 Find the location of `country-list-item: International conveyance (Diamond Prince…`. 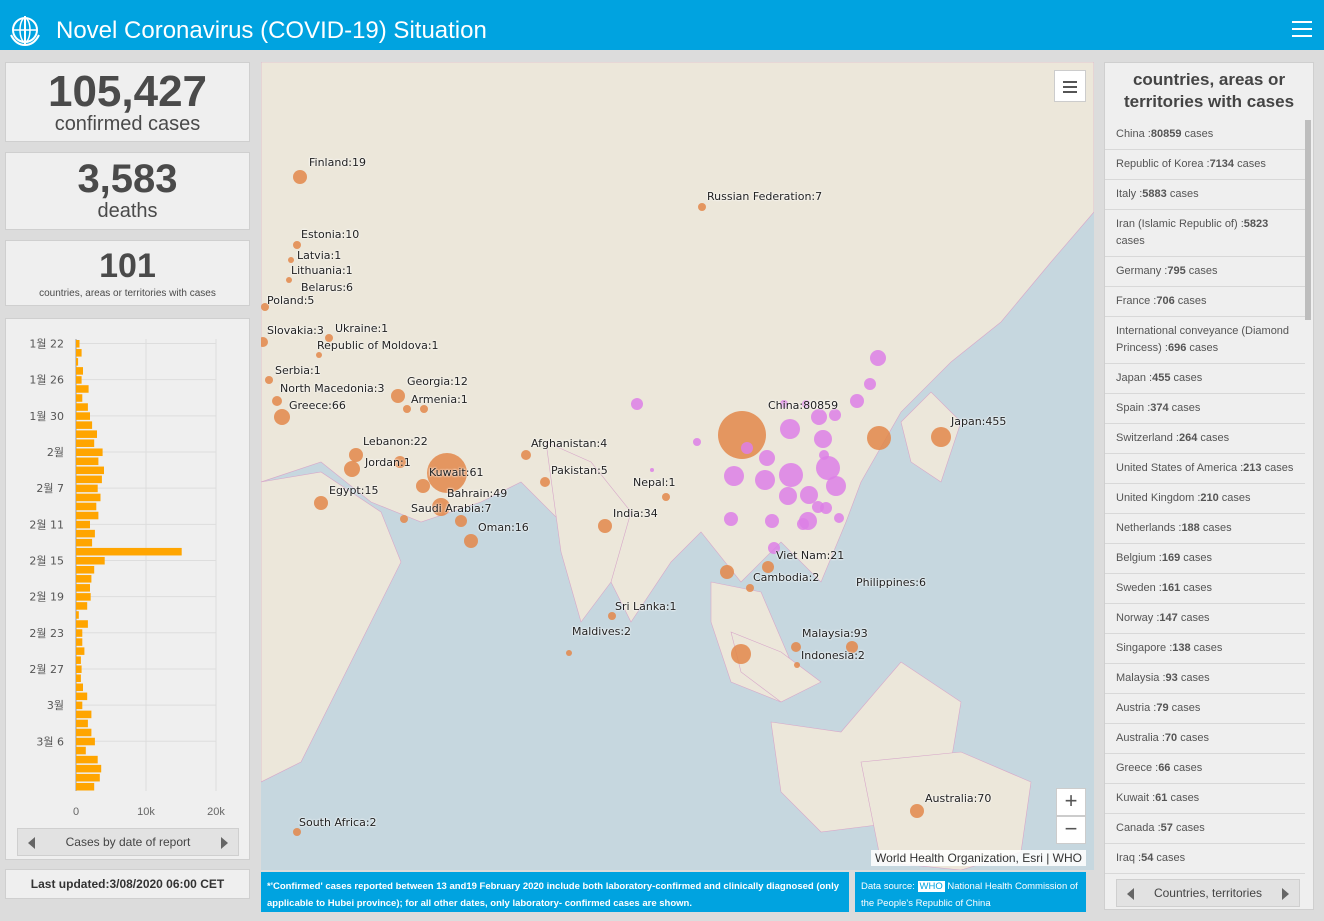

country-list-item: International conveyance (Diamond Prince… is located at coordinates (1205, 340).